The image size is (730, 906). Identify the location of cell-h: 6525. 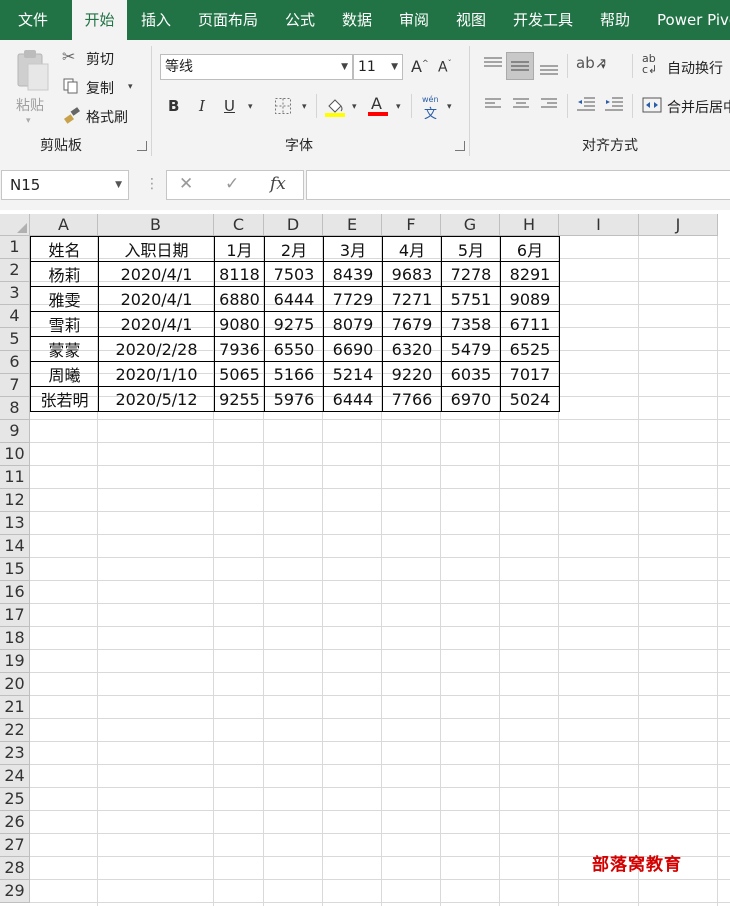
(530, 349).